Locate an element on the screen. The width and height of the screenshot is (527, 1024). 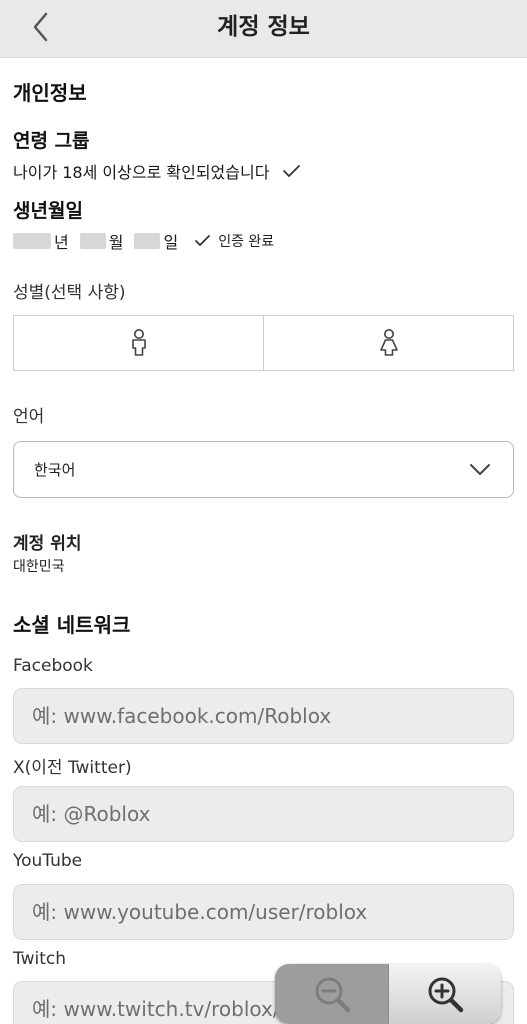
birthdate-label: 생년월일 is located at coordinates (48, 211).